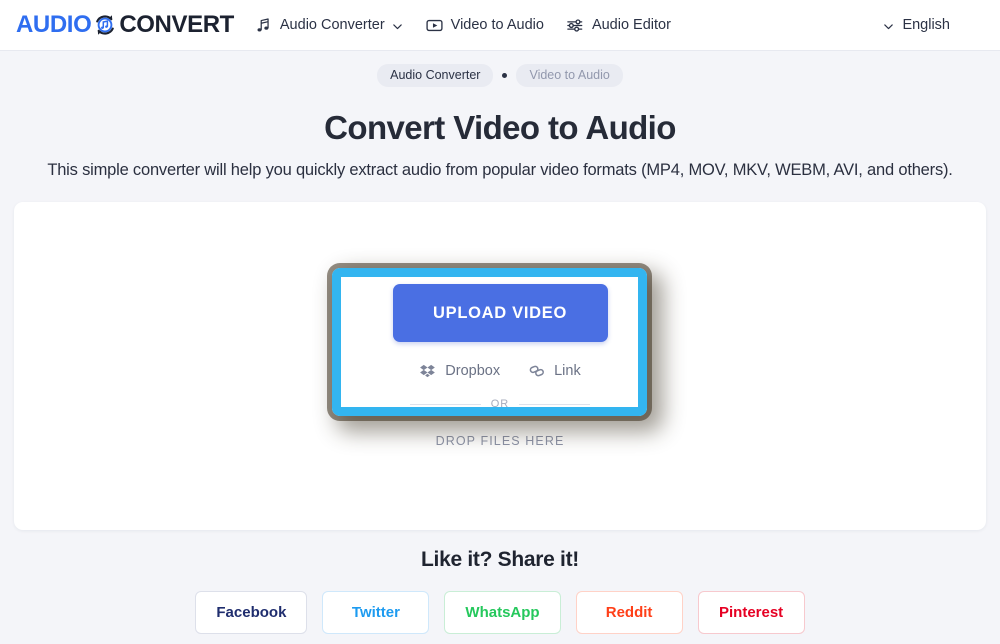 The height and width of the screenshot is (644, 1000). What do you see at coordinates (445, 404) in the screenshot?
I see `divider-line-left` at bounding box center [445, 404].